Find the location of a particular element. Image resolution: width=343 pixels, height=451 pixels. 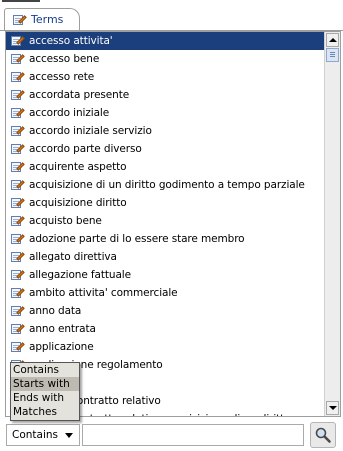

list-item: anno entrata is located at coordinates (165, 329).